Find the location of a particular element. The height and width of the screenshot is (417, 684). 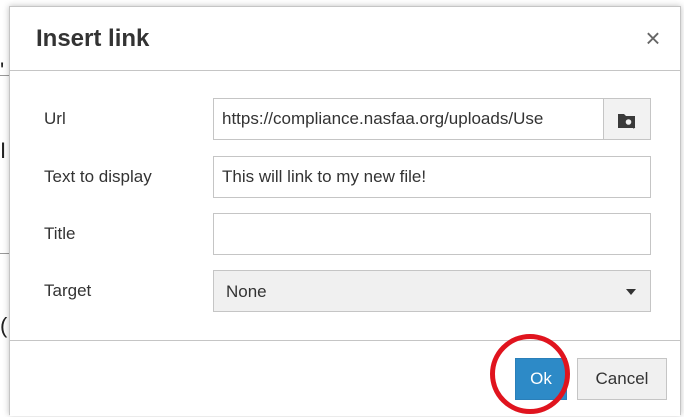

dialog-title: Insert link is located at coordinates (93, 38).